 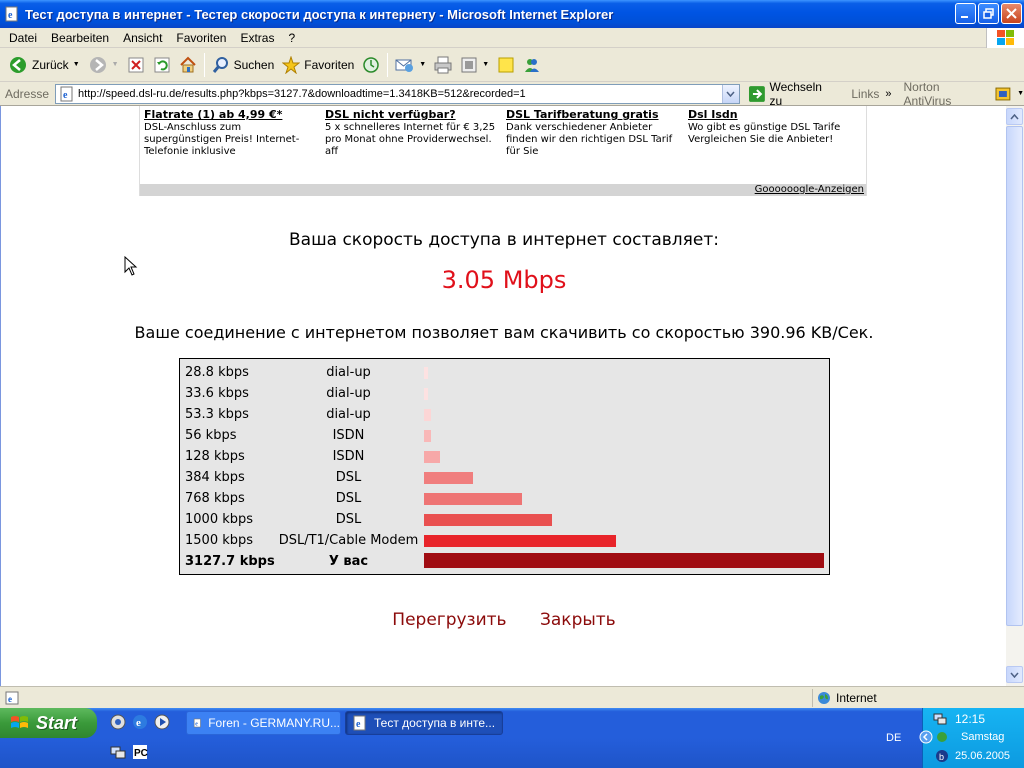 I want to click on menu-datei: Datei, so click(x=23, y=38).